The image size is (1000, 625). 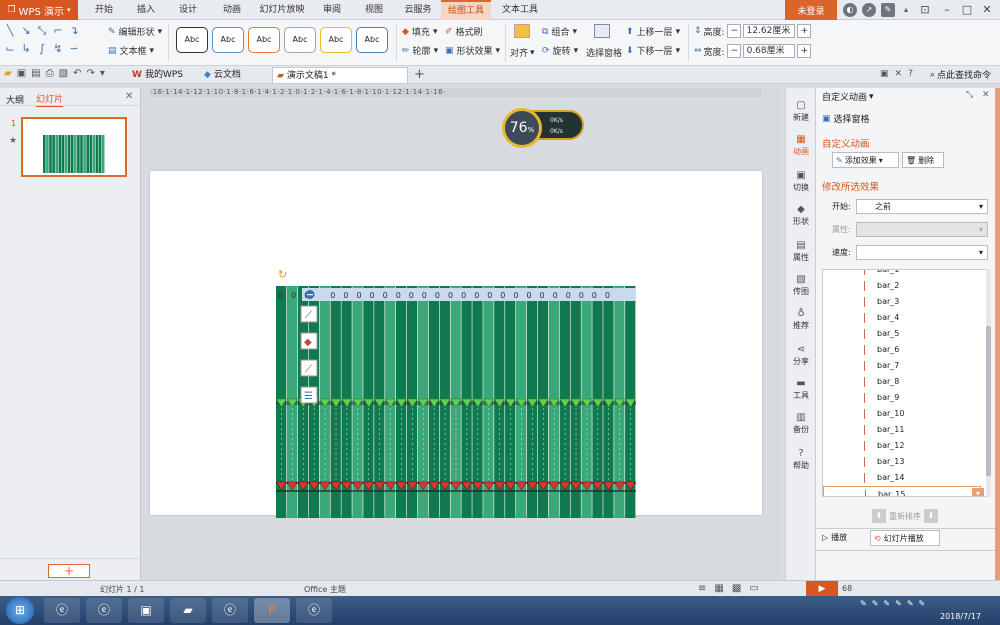 What do you see at coordinates (418, 10) in the screenshot?
I see `menu-cloud: 云服务` at bounding box center [418, 10].